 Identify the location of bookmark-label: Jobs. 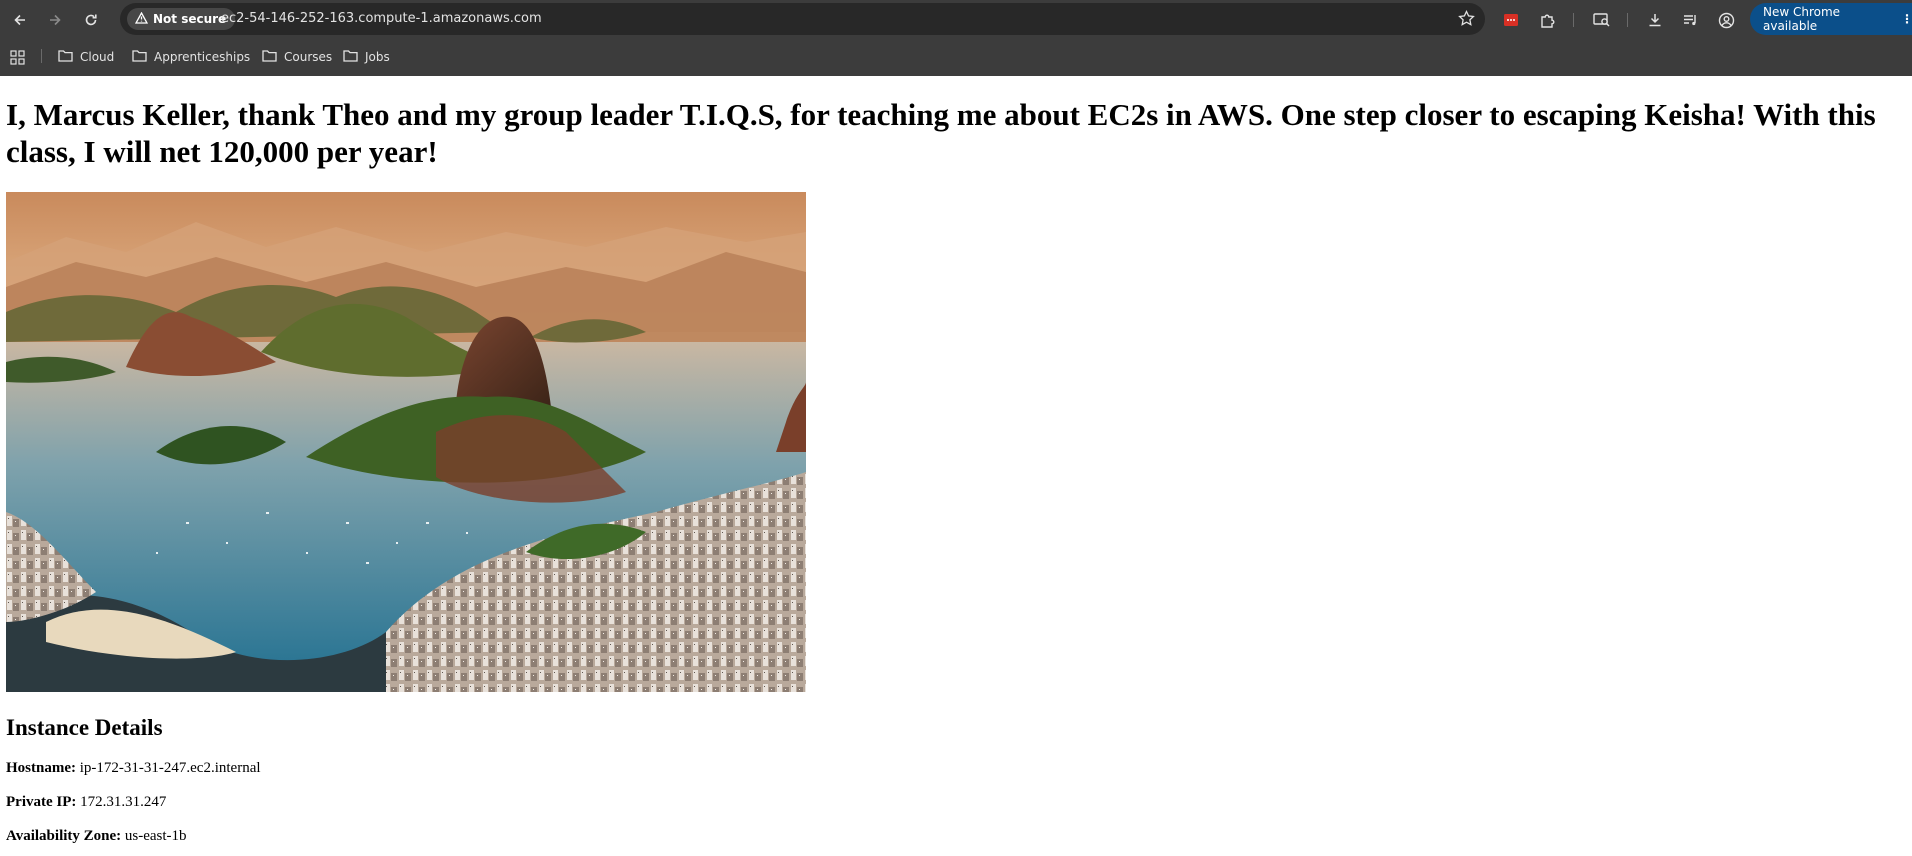
(377, 57).